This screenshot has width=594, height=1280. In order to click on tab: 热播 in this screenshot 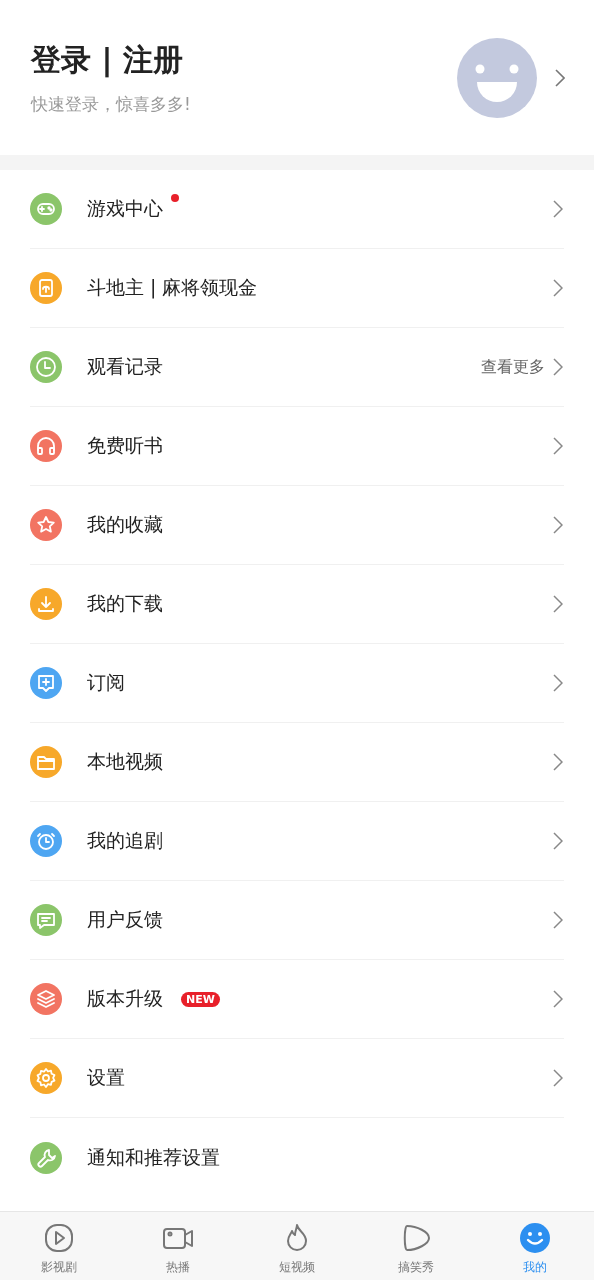, I will do `click(178, 1246)`.